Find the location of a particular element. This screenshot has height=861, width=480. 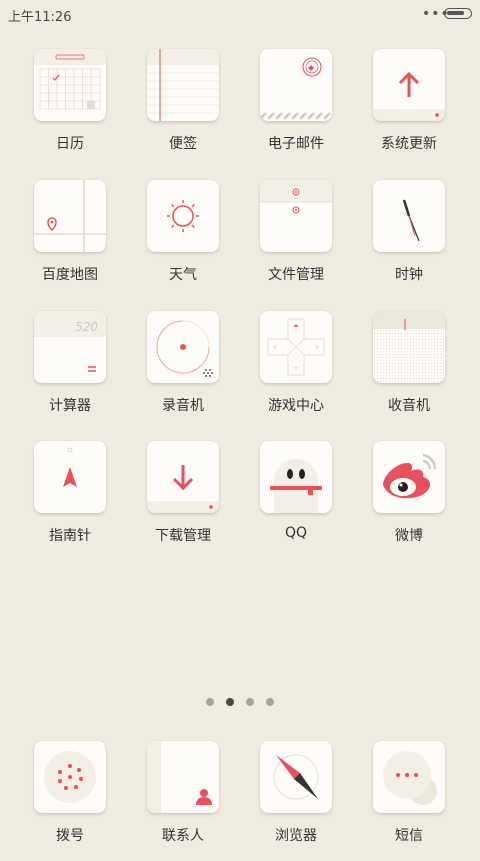

app-browser: 浏览器 is located at coordinates (295, 801).